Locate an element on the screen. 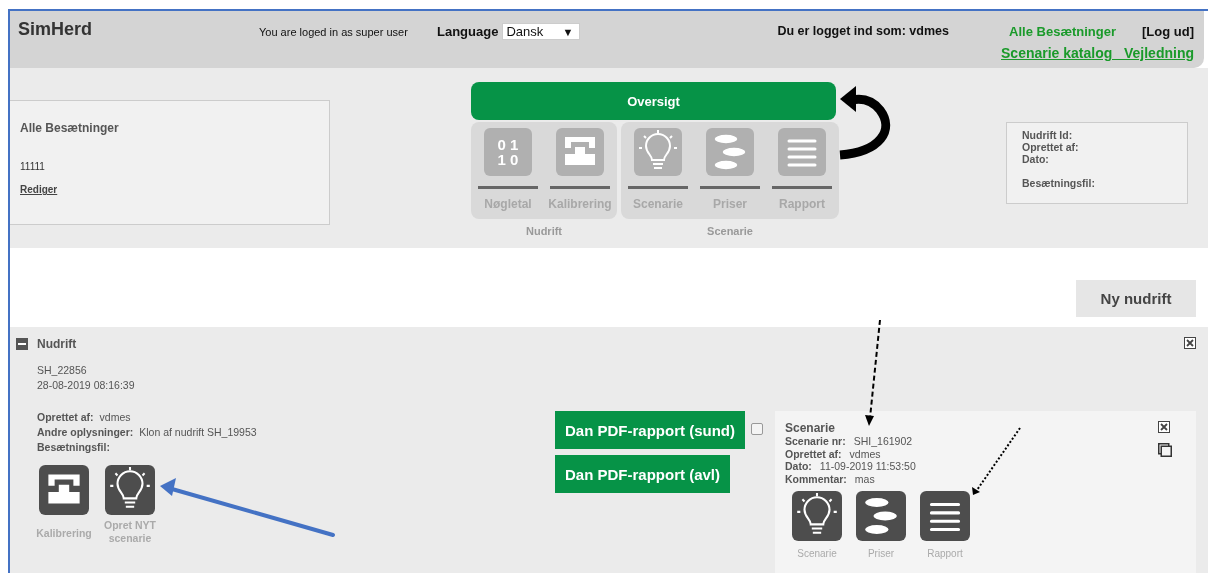  edit-link: Rediger is located at coordinates (39, 189).